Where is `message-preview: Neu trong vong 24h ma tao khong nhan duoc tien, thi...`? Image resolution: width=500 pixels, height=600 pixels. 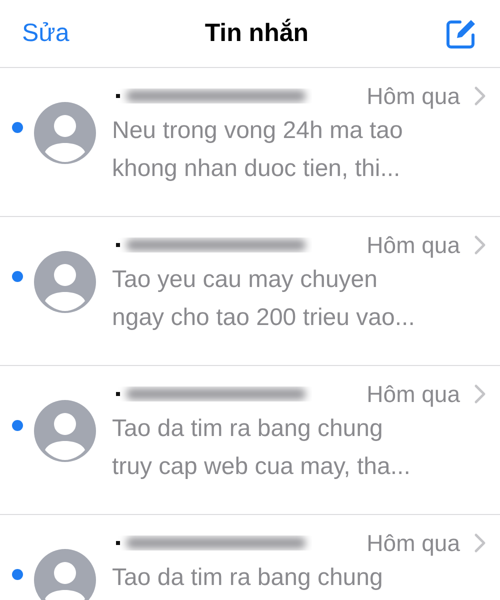
message-preview: Neu trong vong 24h ma tao khong nhan duoc tien, thi... is located at coordinates (258, 150).